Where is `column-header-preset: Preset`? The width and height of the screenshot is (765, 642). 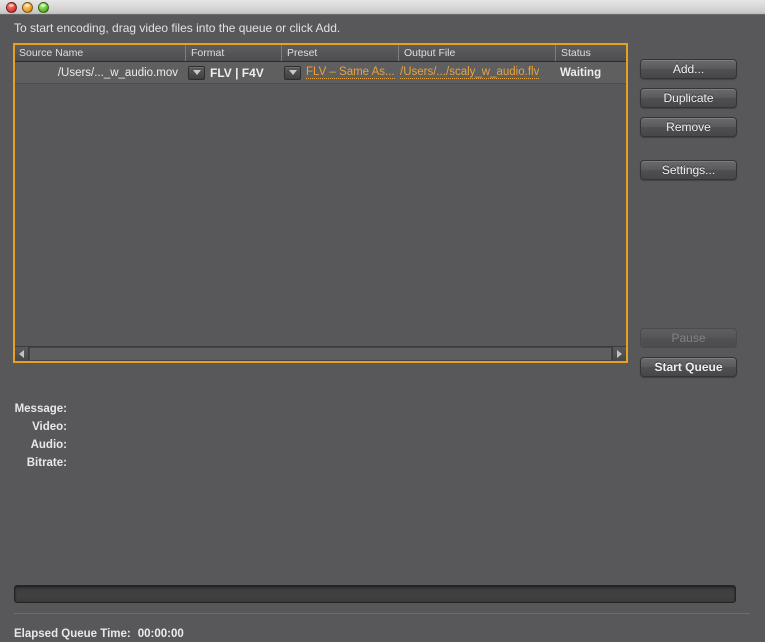
column-header-preset: Preset is located at coordinates (339, 53).